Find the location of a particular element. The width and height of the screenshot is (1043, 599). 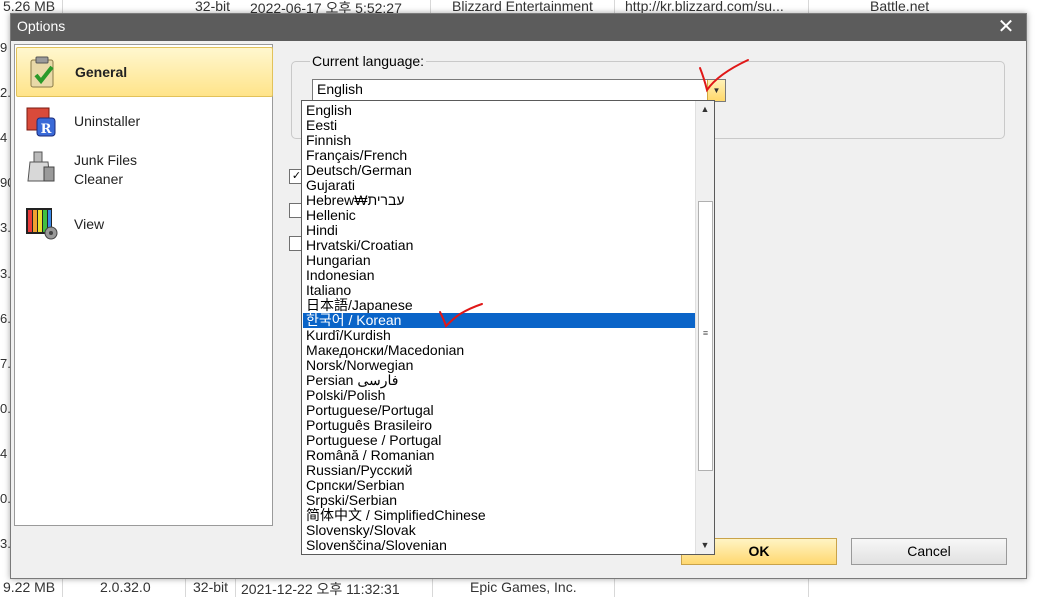

language-option: Hungarian is located at coordinates (499, 260).